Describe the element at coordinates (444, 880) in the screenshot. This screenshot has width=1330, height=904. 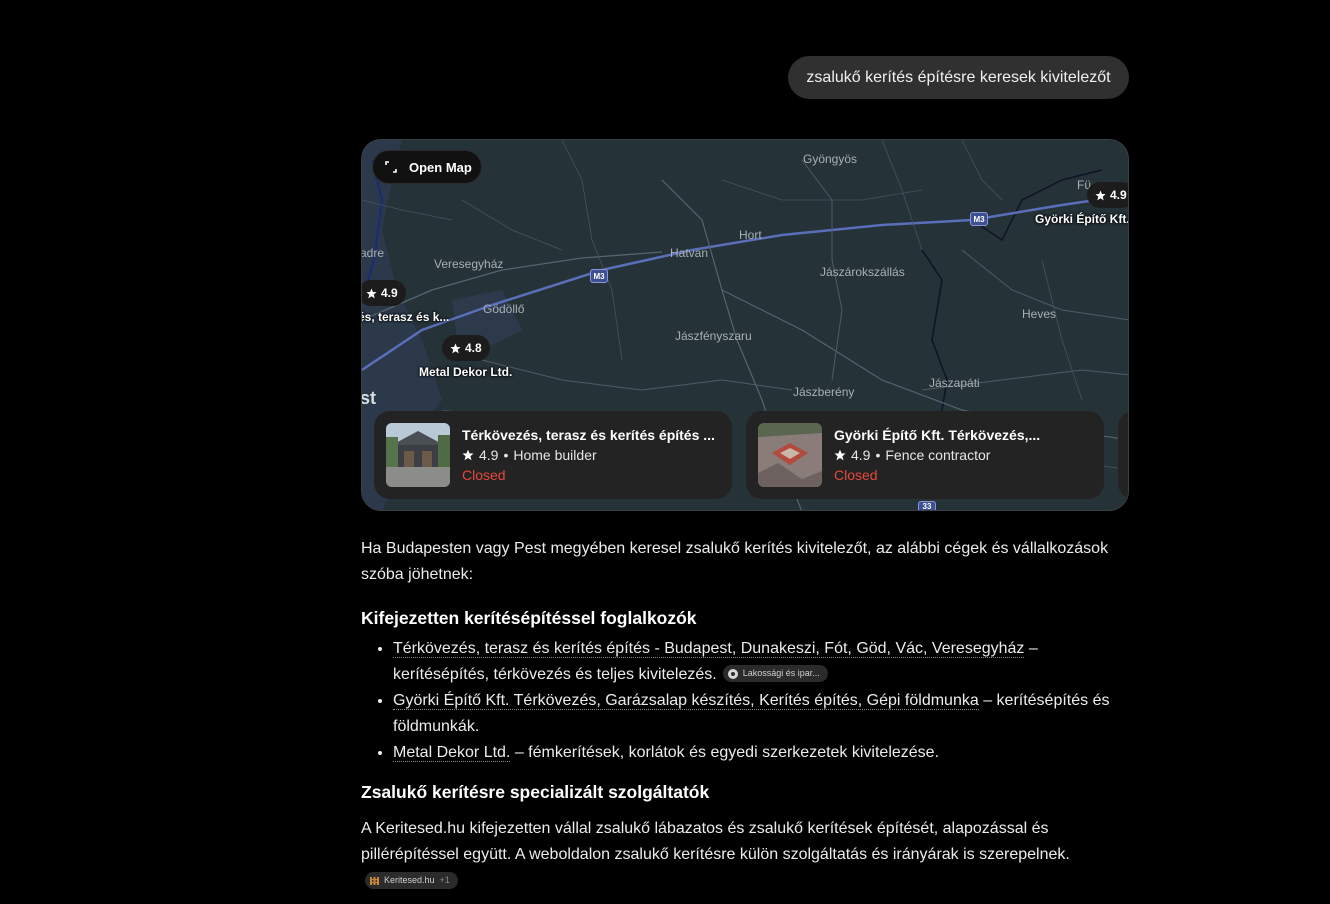
I see `source-chip-extra: +1` at that location.